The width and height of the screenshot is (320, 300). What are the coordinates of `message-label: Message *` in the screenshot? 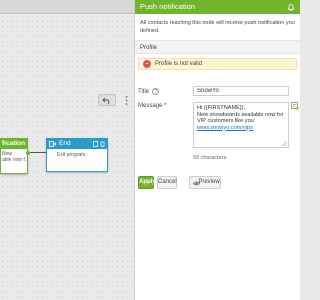 It's located at (152, 106).